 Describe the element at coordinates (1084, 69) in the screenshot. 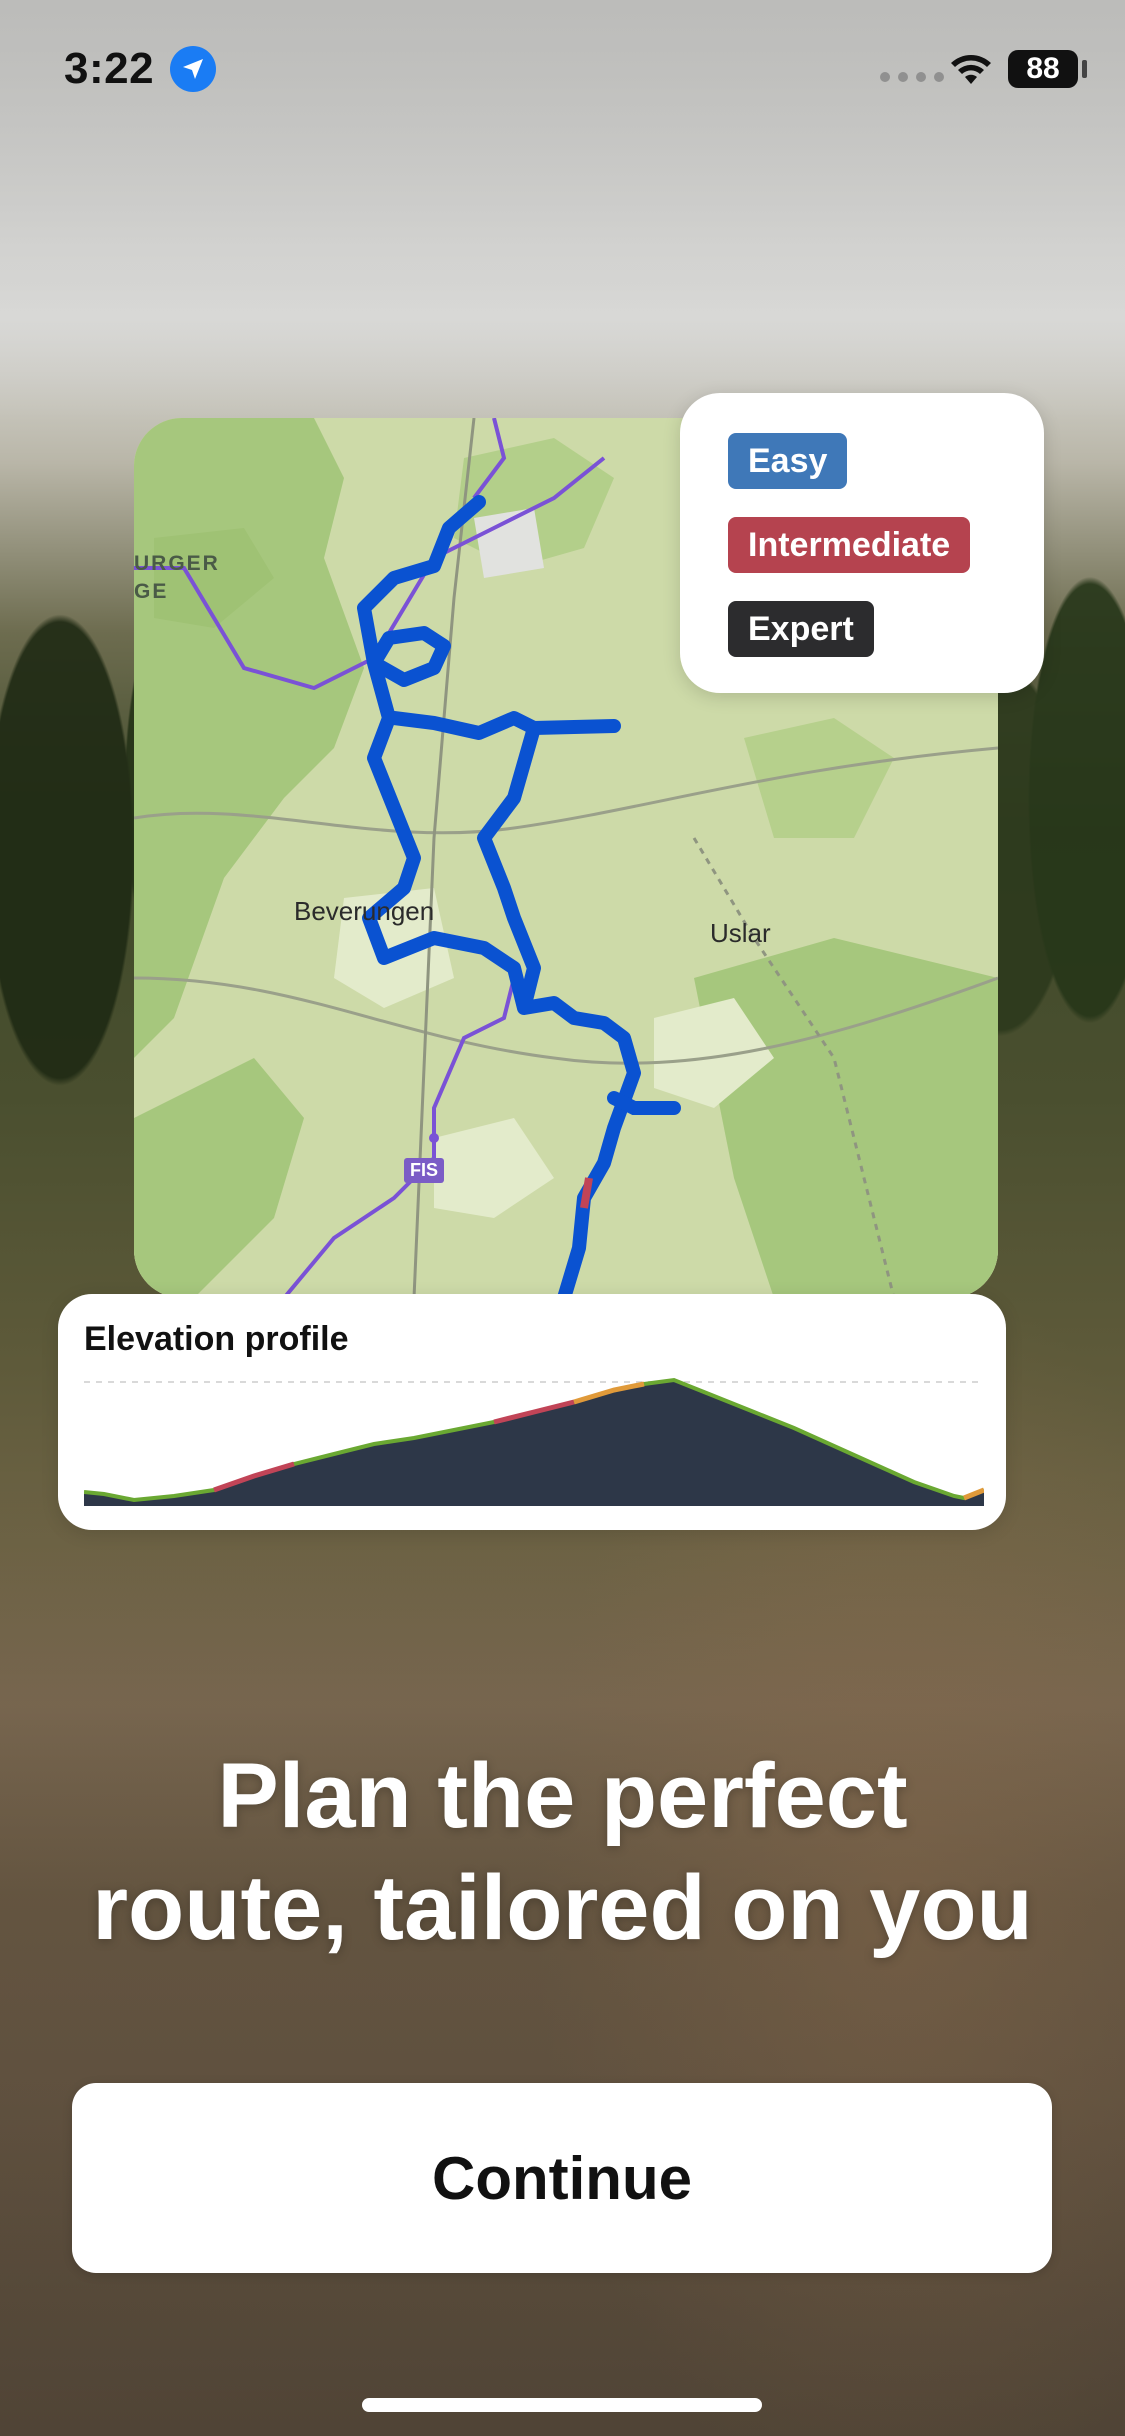

I see `battery-cap` at that location.